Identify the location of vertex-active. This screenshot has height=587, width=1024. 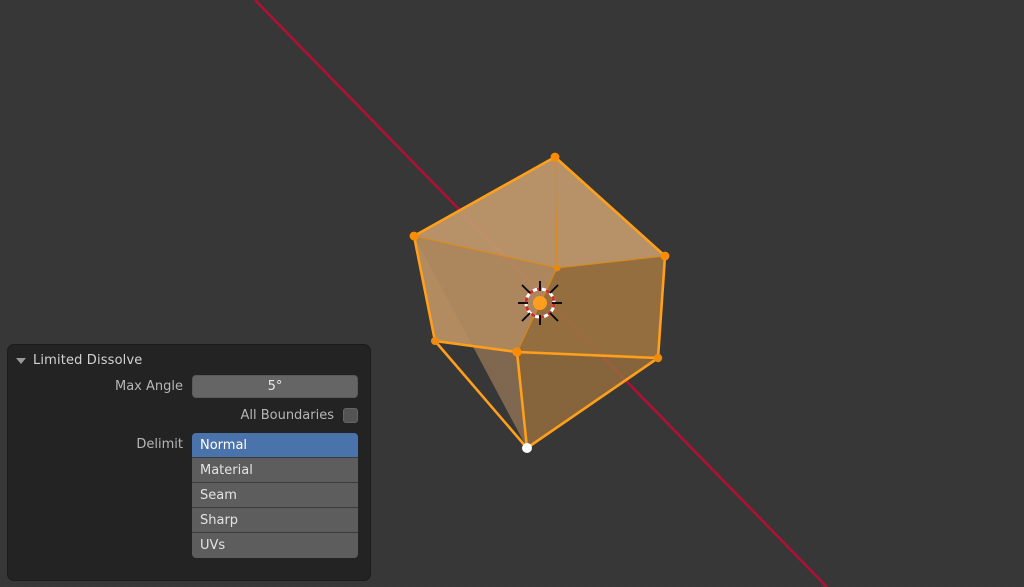
(527, 448).